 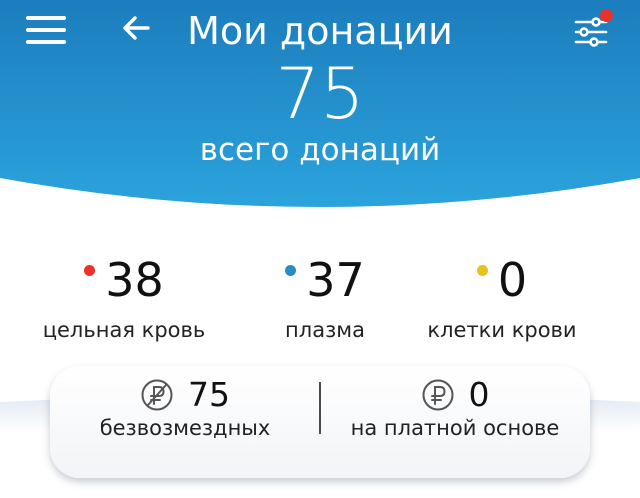 What do you see at coordinates (502, 330) in the screenshot?
I see `stat-label: клетки крови` at bounding box center [502, 330].